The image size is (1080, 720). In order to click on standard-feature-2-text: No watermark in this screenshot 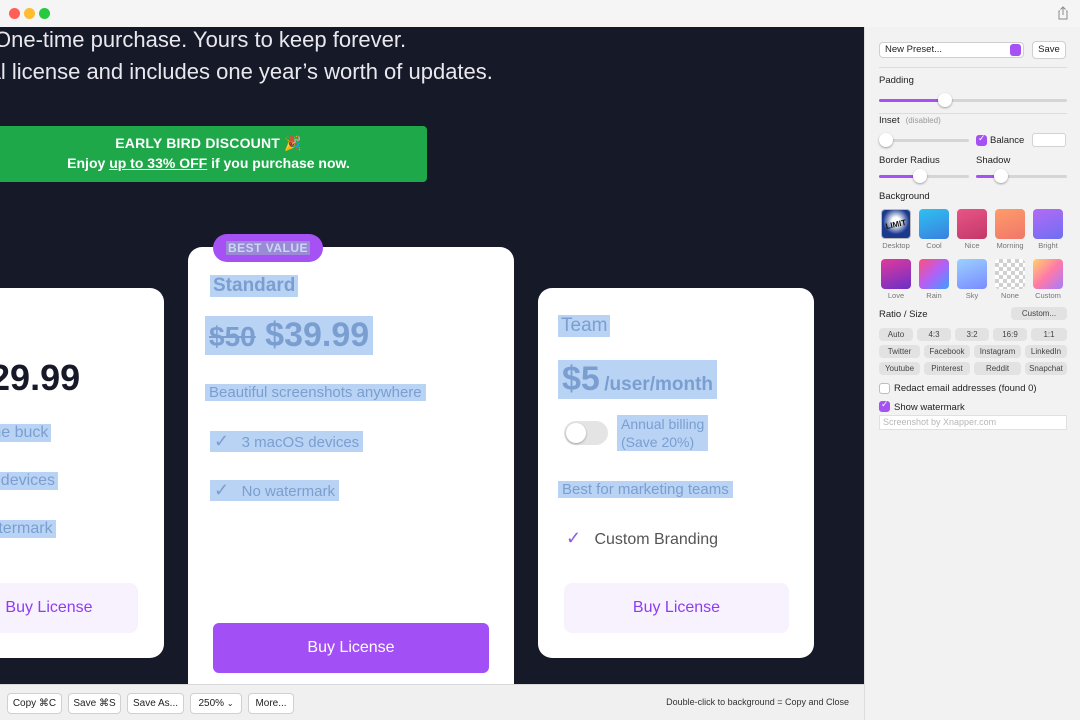, I will do `click(288, 491)`.